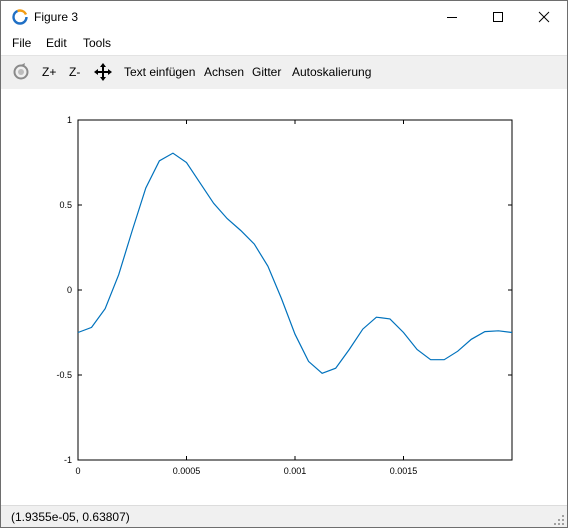 Image resolution: width=568 pixels, height=528 pixels. Describe the element at coordinates (224, 72) in the screenshot. I see `axes-button: Achsen` at that location.